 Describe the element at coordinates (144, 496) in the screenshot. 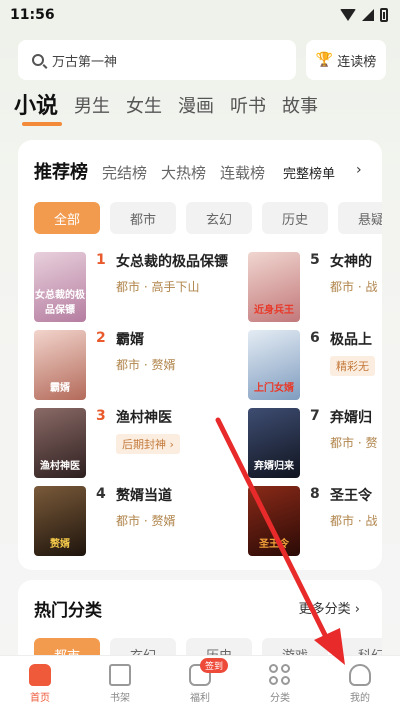

I see `book-title: 赘婿当道` at that location.